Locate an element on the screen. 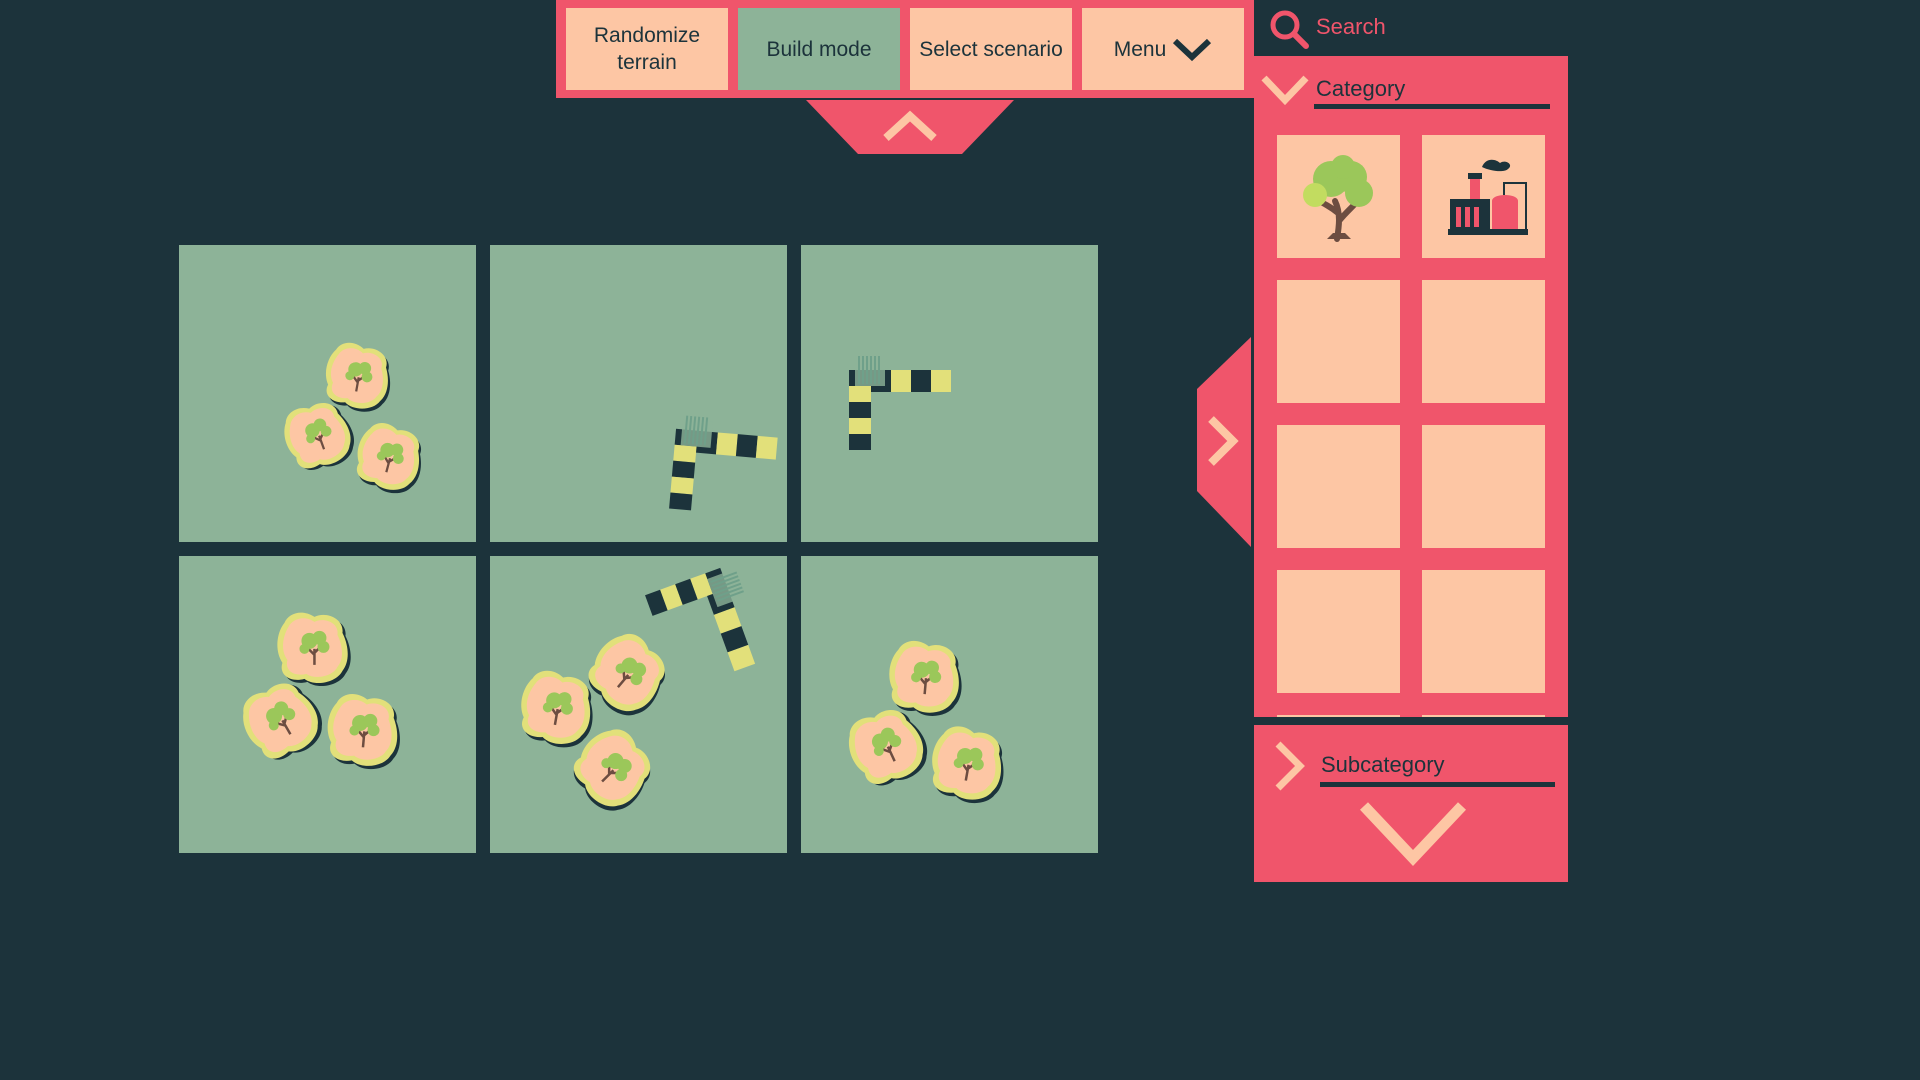 This screenshot has width=1920, height=1080. item-slot-factory is located at coordinates (1483, 196).